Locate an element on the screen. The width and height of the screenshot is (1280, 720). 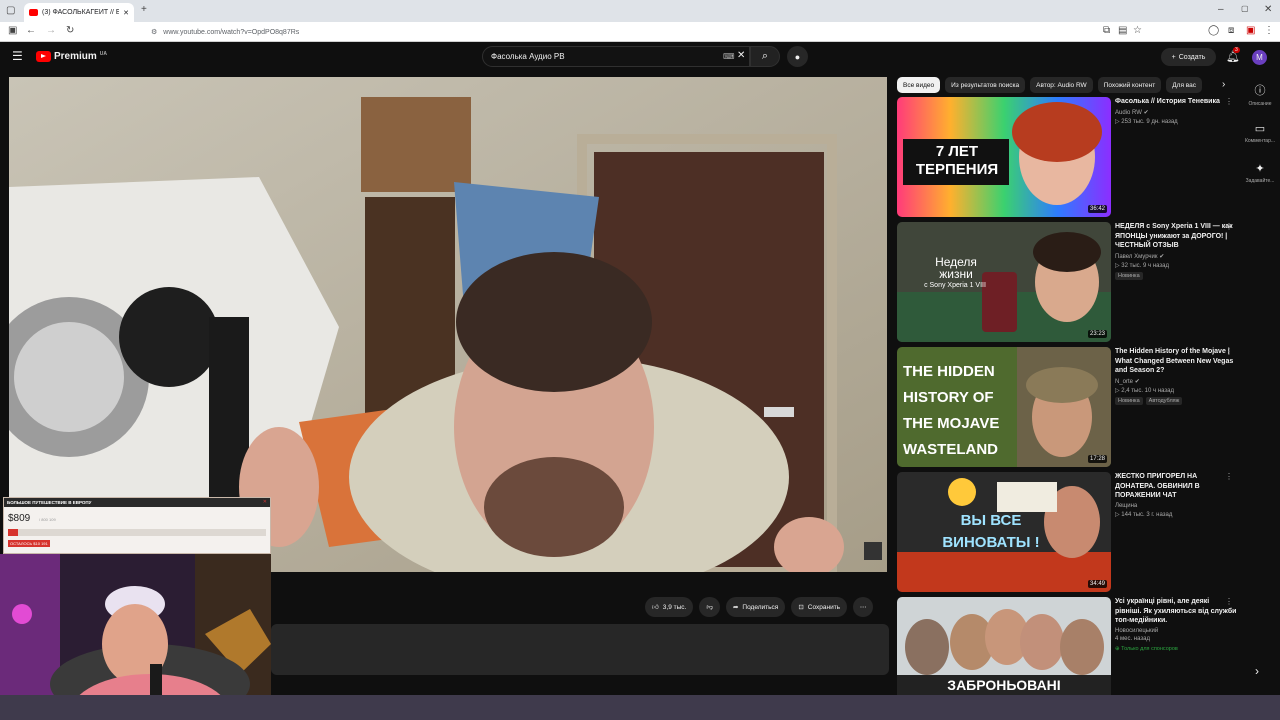
donation-remaining: ОСТАЛОСЬ $10 191 is located at coordinates (29, 543).